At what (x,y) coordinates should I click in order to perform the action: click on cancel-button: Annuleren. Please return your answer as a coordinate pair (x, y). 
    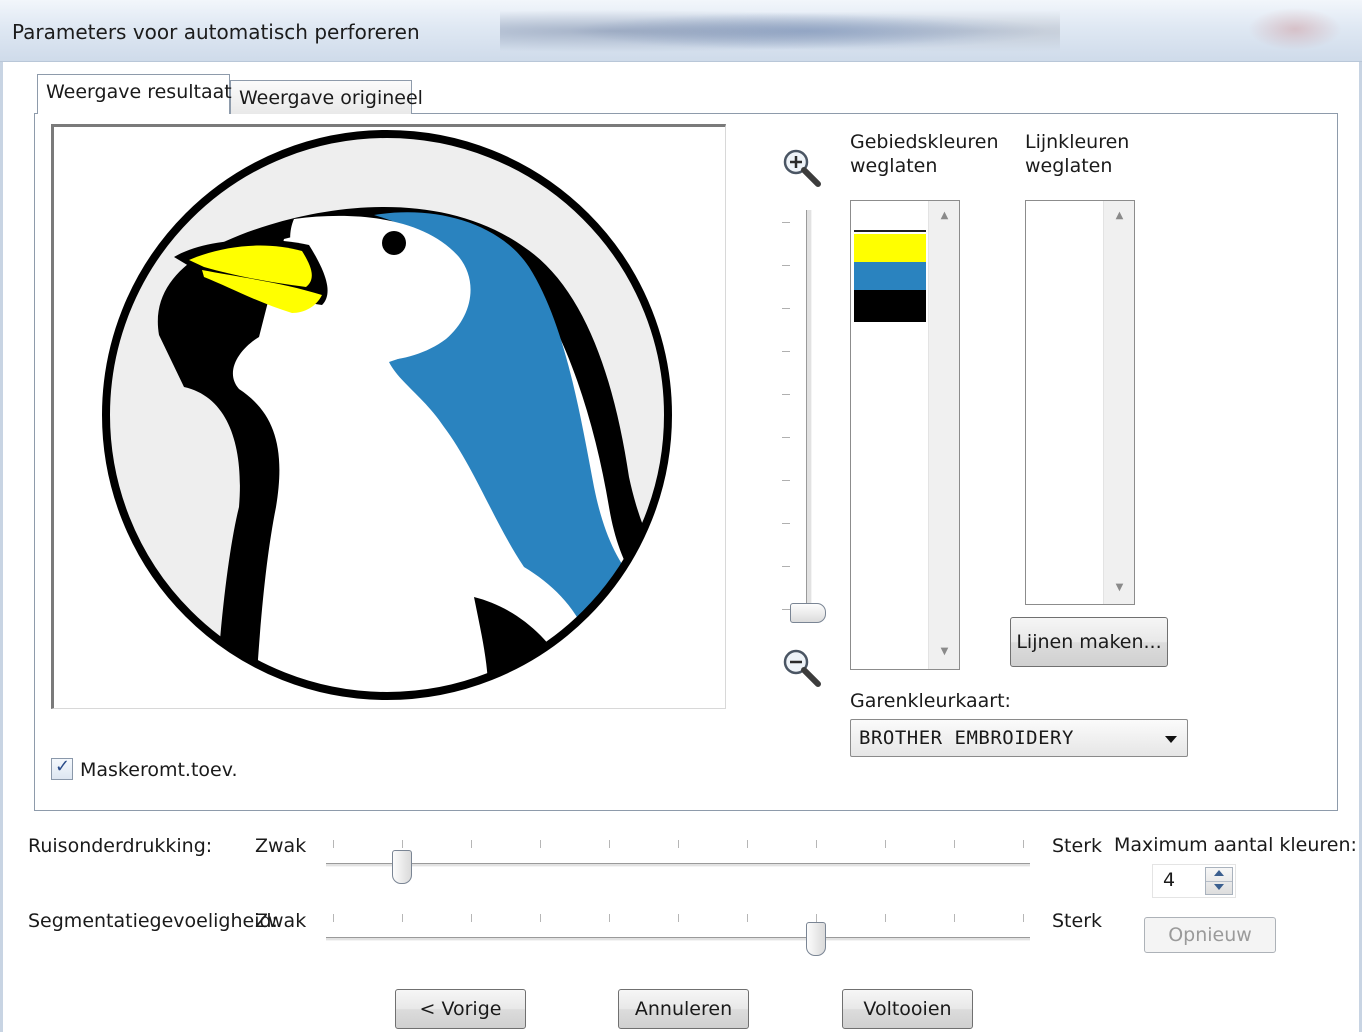
    Looking at the image, I should click on (683, 1009).